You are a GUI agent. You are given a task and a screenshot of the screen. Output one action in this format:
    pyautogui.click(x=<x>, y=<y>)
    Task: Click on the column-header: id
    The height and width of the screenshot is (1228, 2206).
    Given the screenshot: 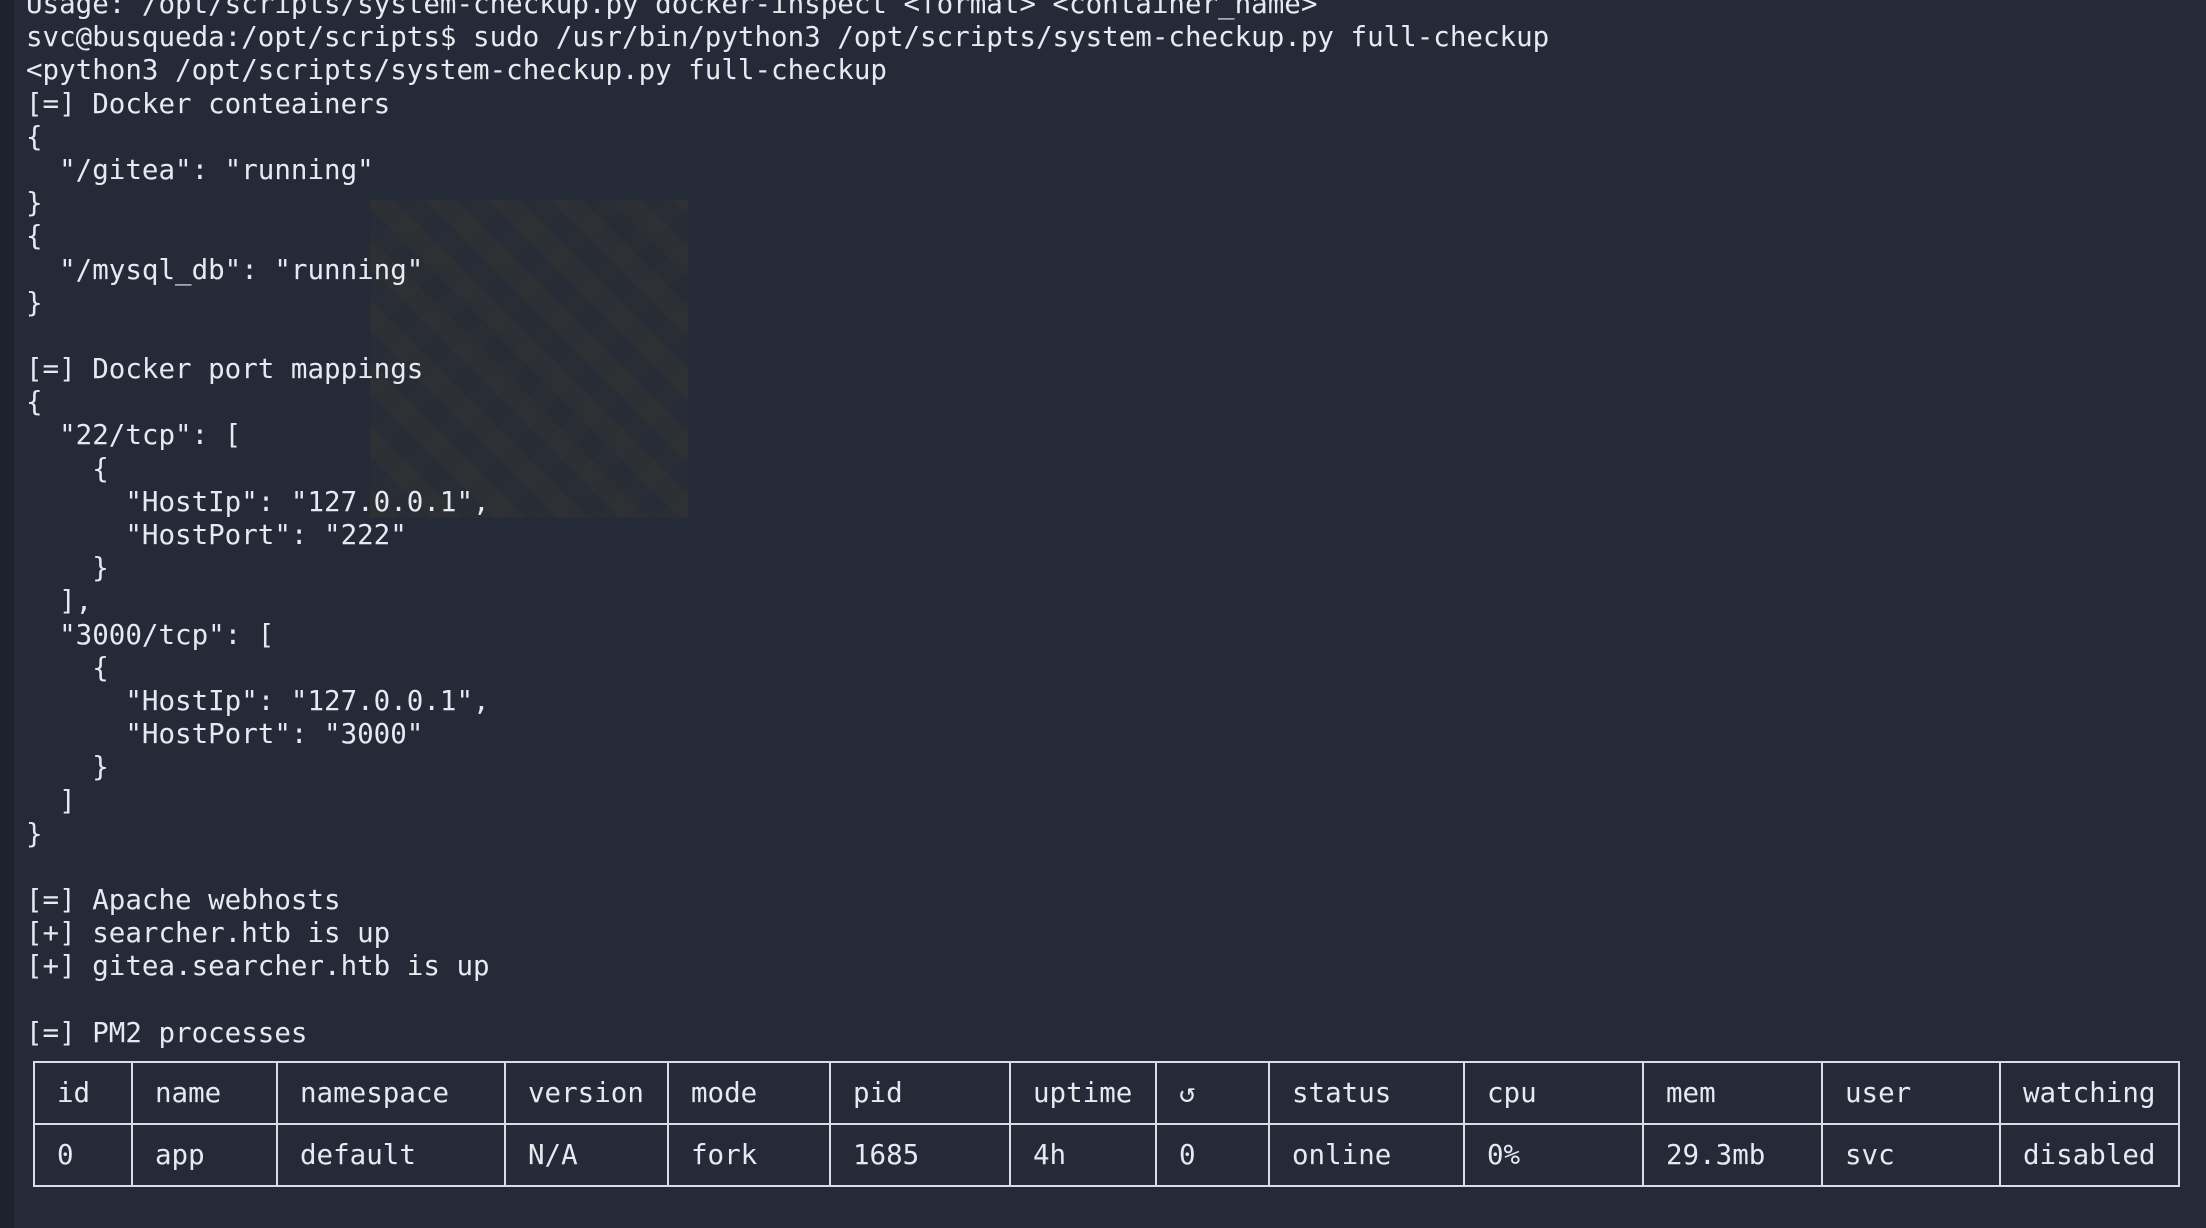 What is the action you would take?
    pyautogui.click(x=83, y=1093)
    